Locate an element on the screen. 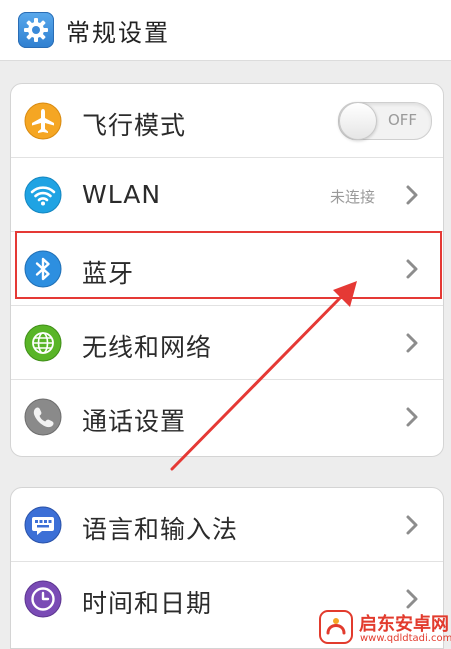 Image resolution: width=451 pixels, height=649 pixels. watermark-logo-icon is located at coordinates (336, 627).